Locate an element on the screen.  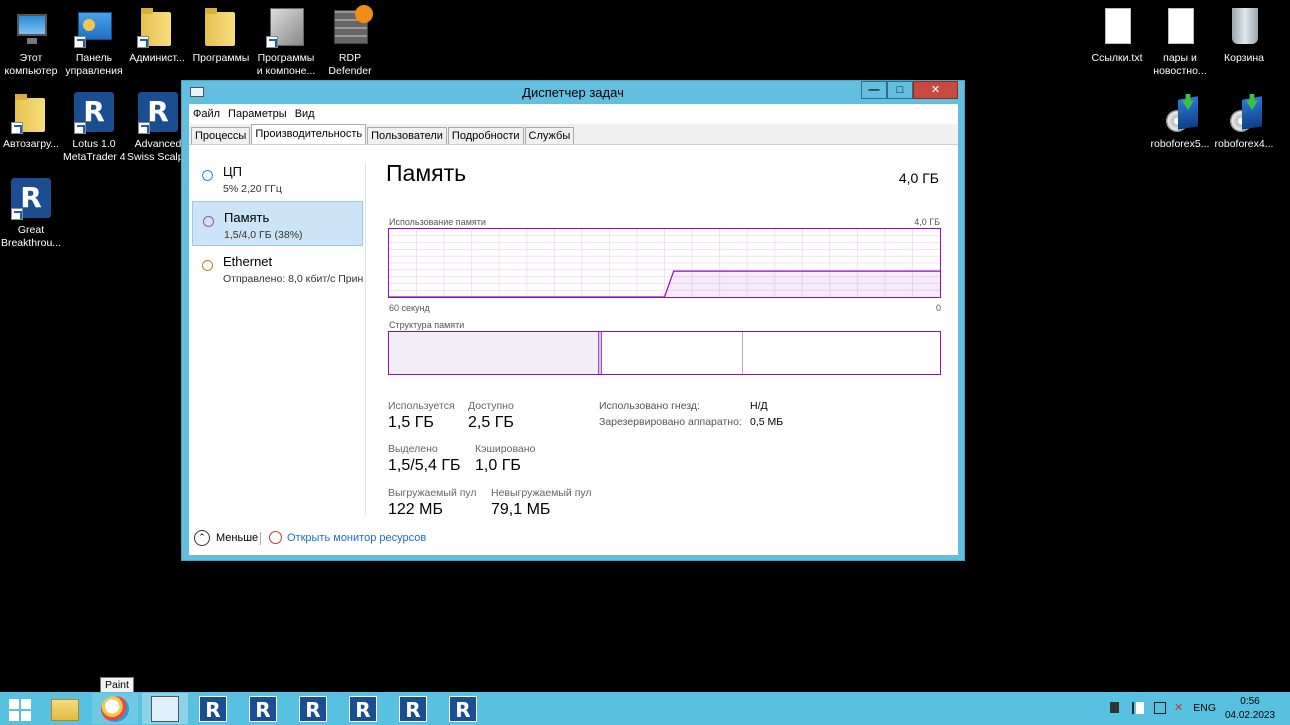
fewer-details-button: Меньше is located at coordinates (237, 538).